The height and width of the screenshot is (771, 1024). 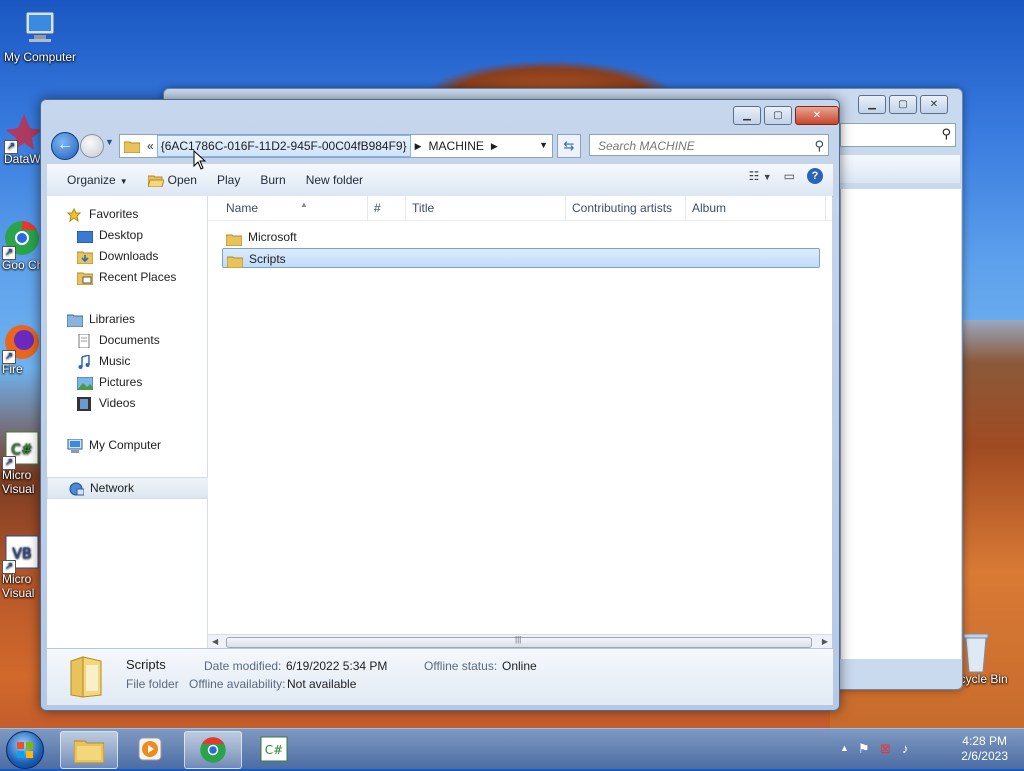 What do you see at coordinates (456, 146) in the screenshot?
I see `breadcrumb-machine: MACHINE` at bounding box center [456, 146].